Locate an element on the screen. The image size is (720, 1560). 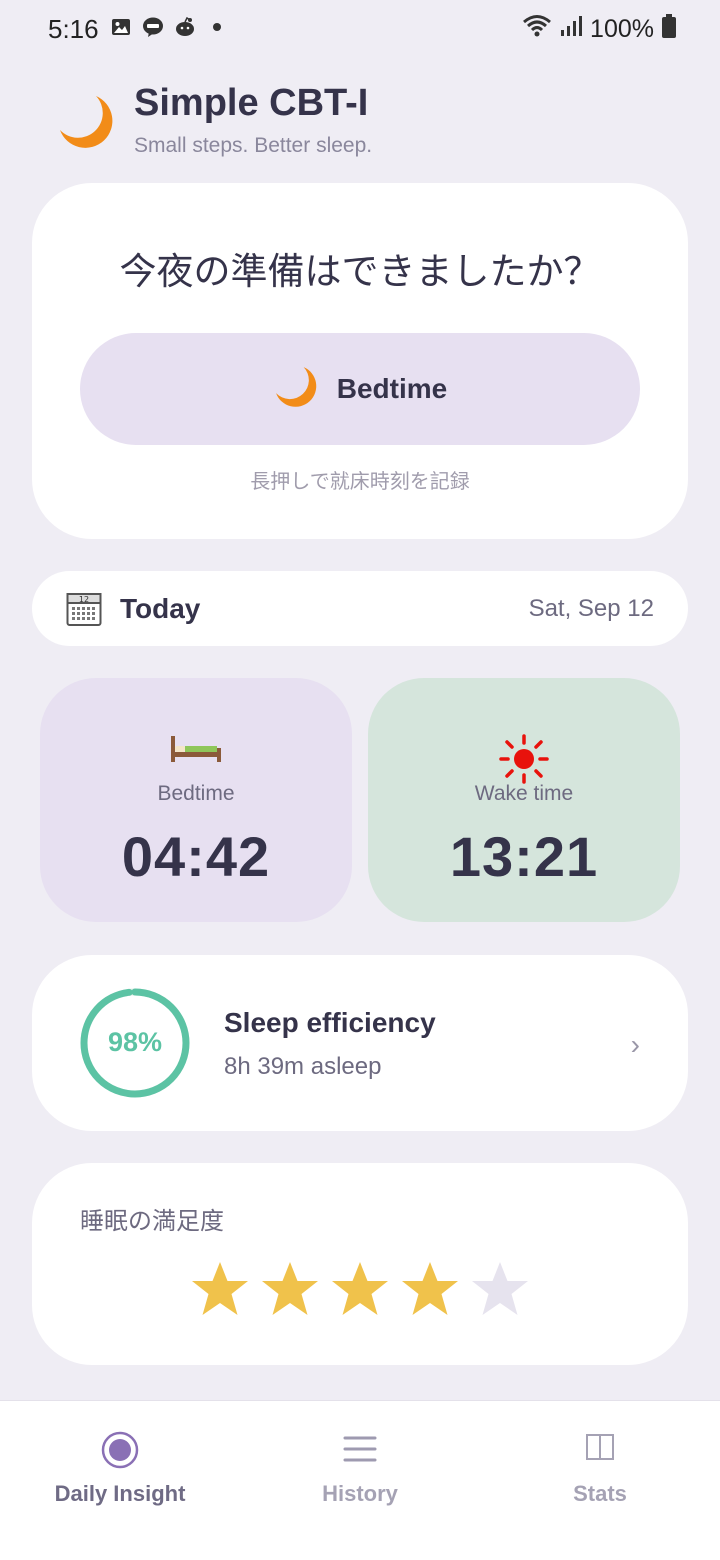
bottom-navigation: Daily Insight History Stats is located at coordinates (360, 1480).